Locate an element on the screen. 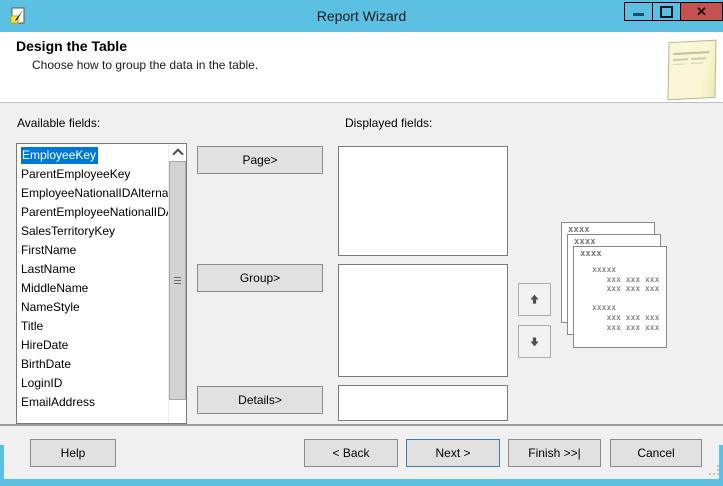 This screenshot has width=723, height=486. listbox-scrollbar is located at coordinates (177, 283).